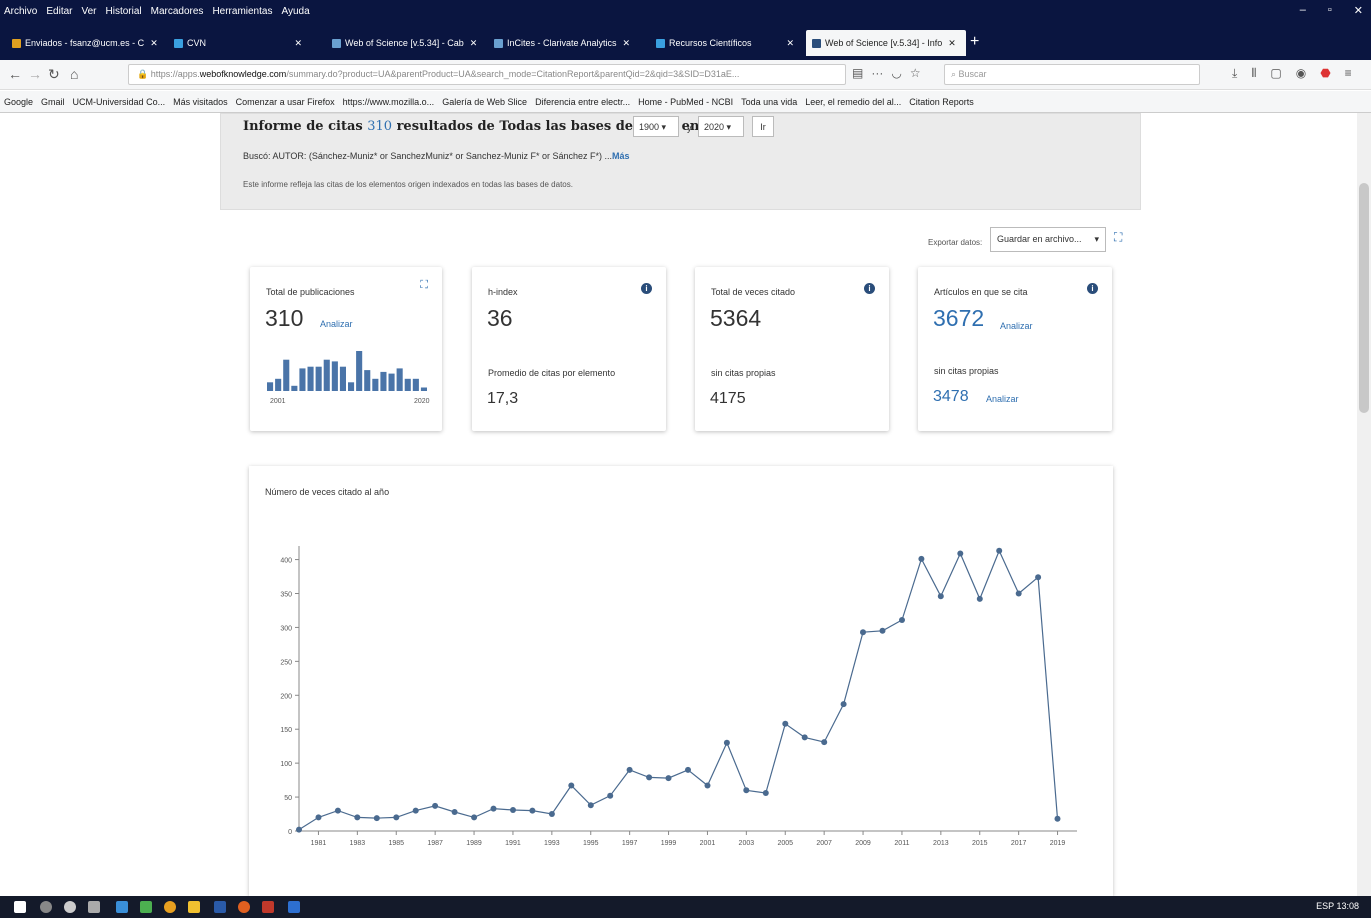 This screenshot has width=1371, height=918. What do you see at coordinates (74, 74) in the screenshot?
I see `home-icon: ⌂` at bounding box center [74, 74].